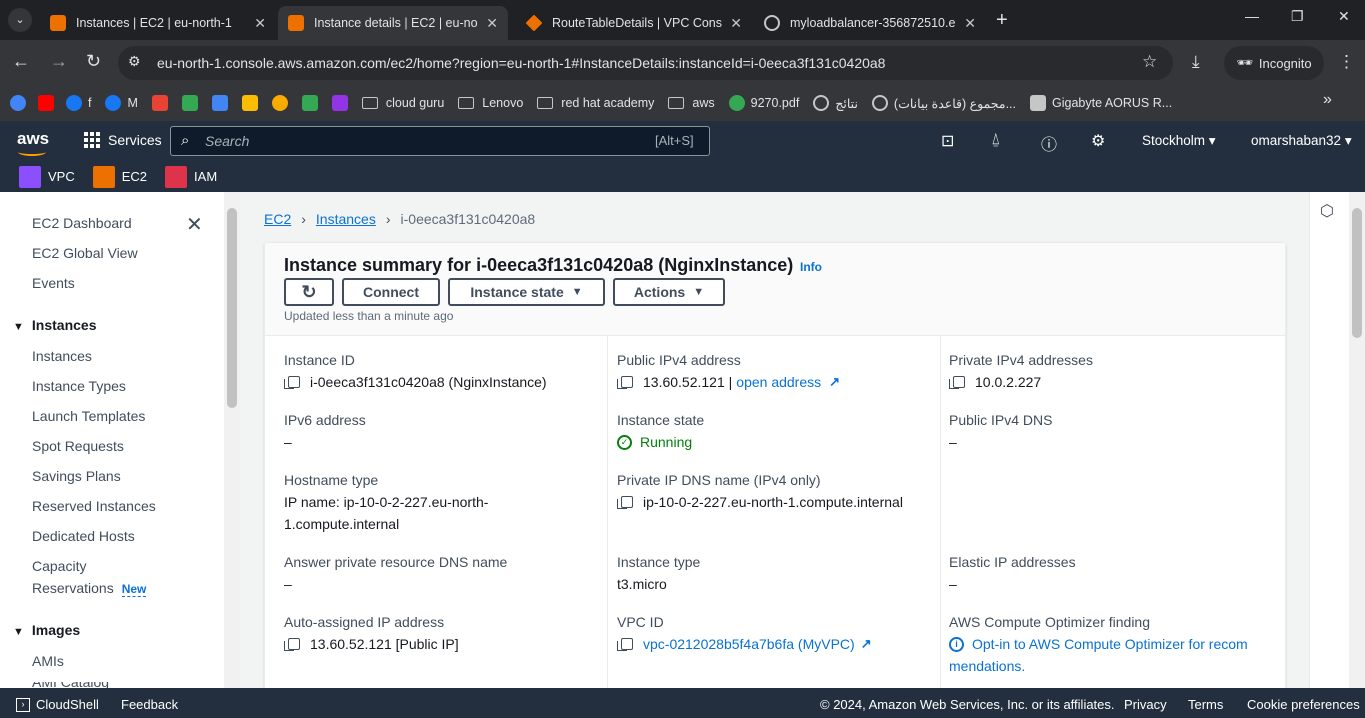 The image size is (1365, 718). Describe the element at coordinates (1179, 141) in the screenshot. I see `region-selector: Stockholm ▾` at that location.